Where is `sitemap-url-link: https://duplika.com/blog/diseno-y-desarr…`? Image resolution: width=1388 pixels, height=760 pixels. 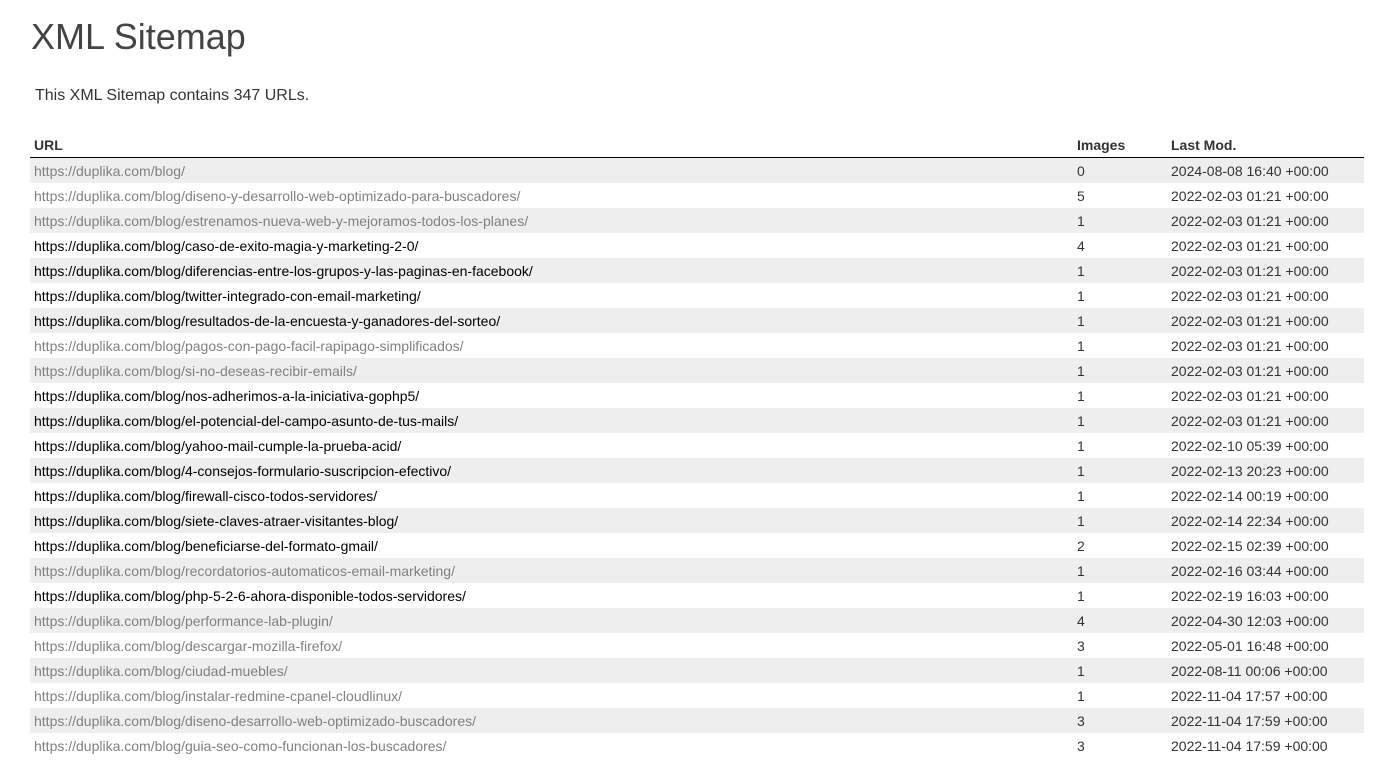 sitemap-url-link: https://duplika.com/blog/diseno-y-desarr… is located at coordinates (277, 196).